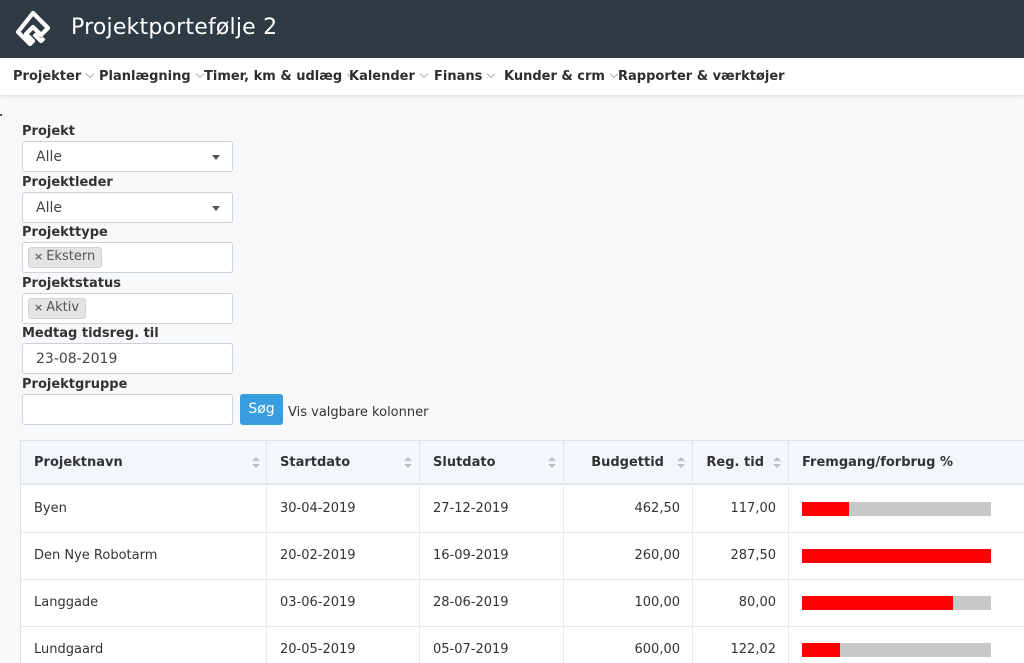 The height and width of the screenshot is (663, 1024). Describe the element at coordinates (63, 307) in the screenshot. I see `status-tag-label: Aktiv` at that location.